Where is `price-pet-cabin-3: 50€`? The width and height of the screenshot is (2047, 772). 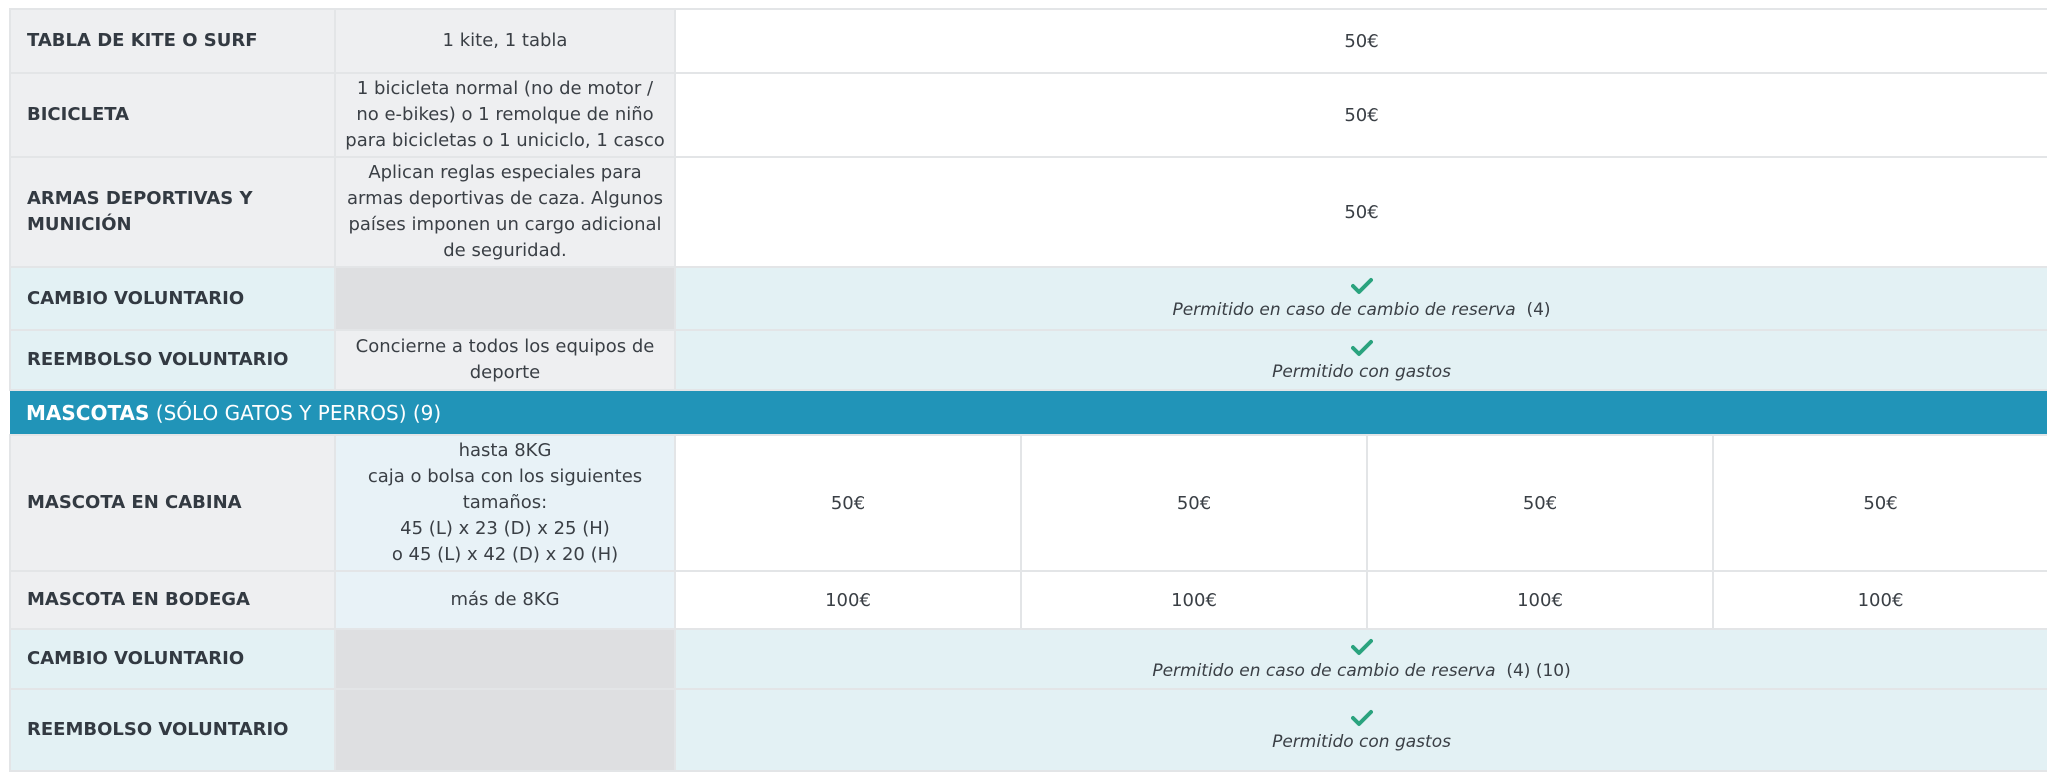
price-pet-cabin-3: 50€ is located at coordinates (1540, 503).